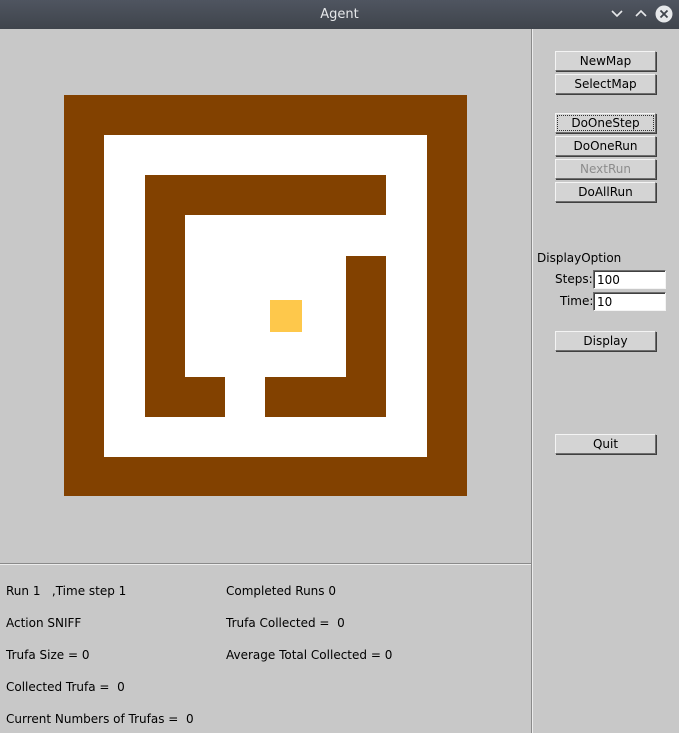 The height and width of the screenshot is (733, 679). I want to click on maximize-icon, so click(641, 14).